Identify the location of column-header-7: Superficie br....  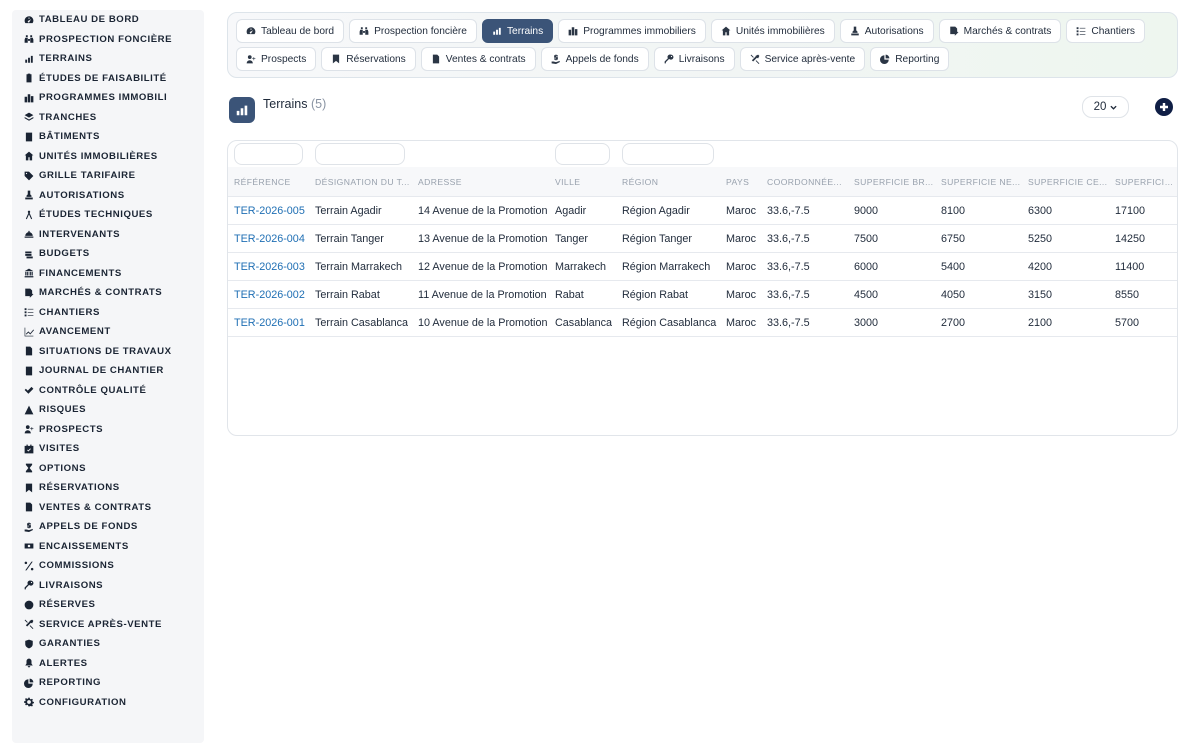
(894, 182).